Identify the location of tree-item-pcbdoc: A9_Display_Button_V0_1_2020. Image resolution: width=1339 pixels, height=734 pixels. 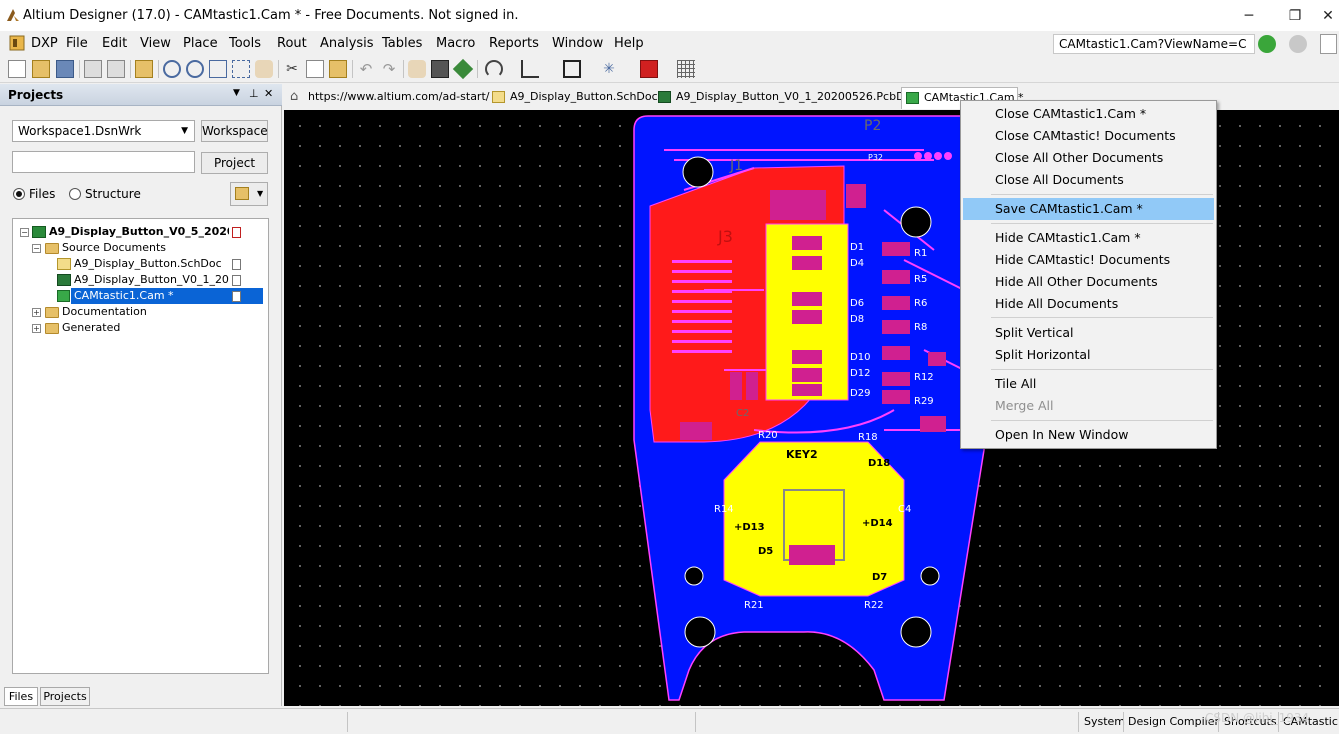
(140, 280).